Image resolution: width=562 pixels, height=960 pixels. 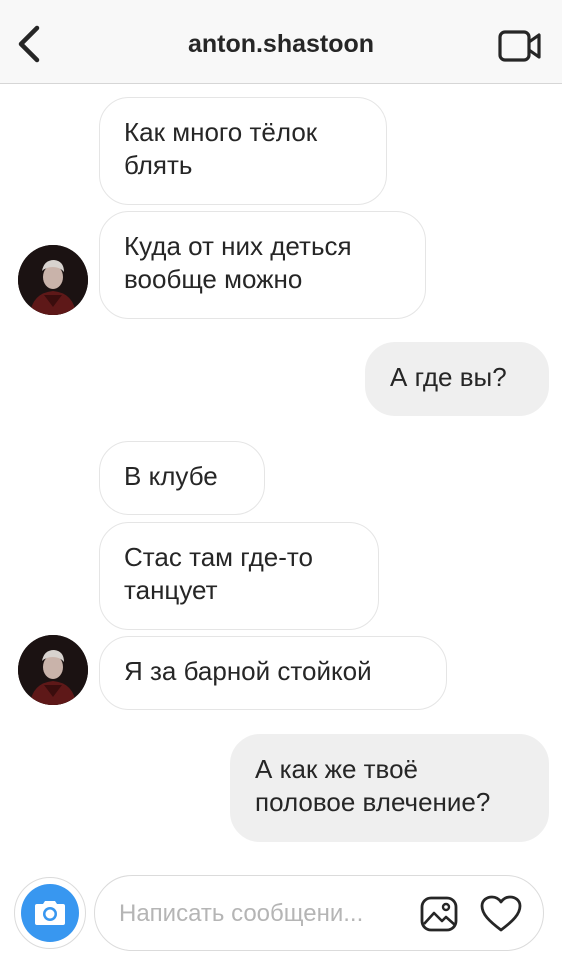 I want to click on camera-icon, so click(x=50, y=913).